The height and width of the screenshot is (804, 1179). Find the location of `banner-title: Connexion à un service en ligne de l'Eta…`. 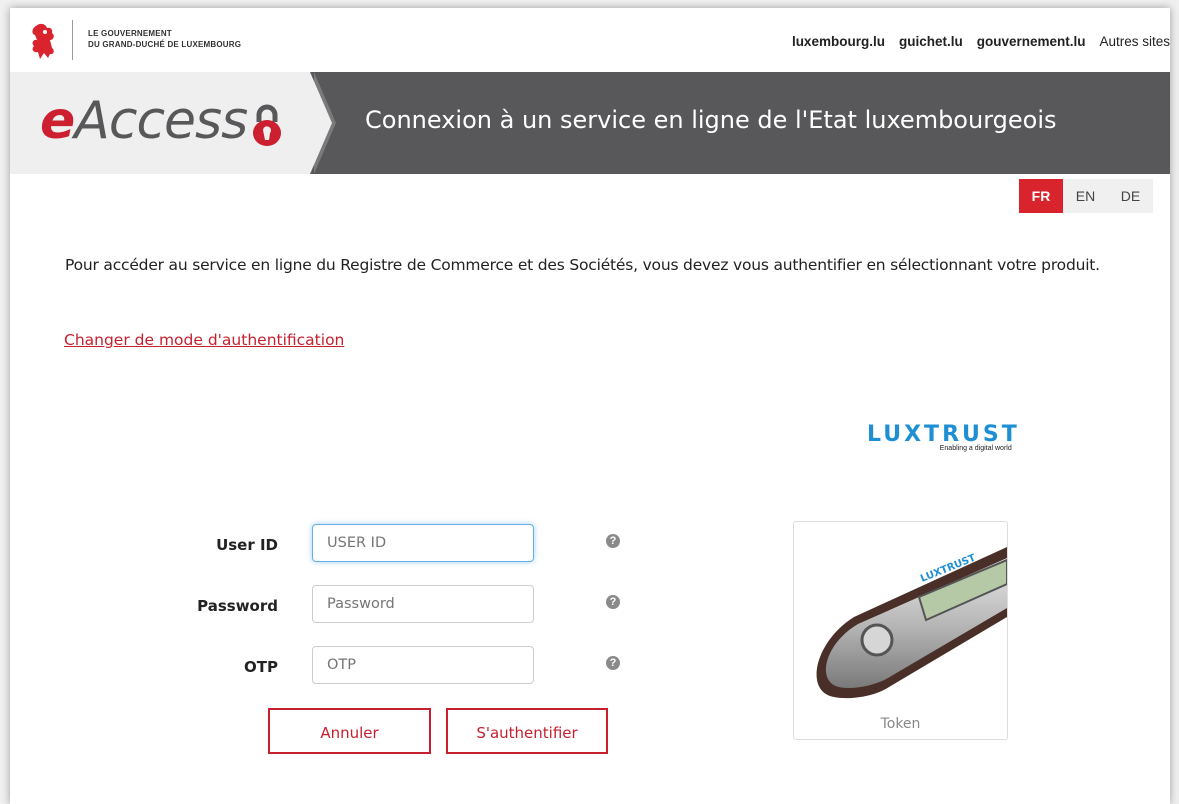

banner-title: Connexion à un service en ligne de l'Eta… is located at coordinates (711, 120).